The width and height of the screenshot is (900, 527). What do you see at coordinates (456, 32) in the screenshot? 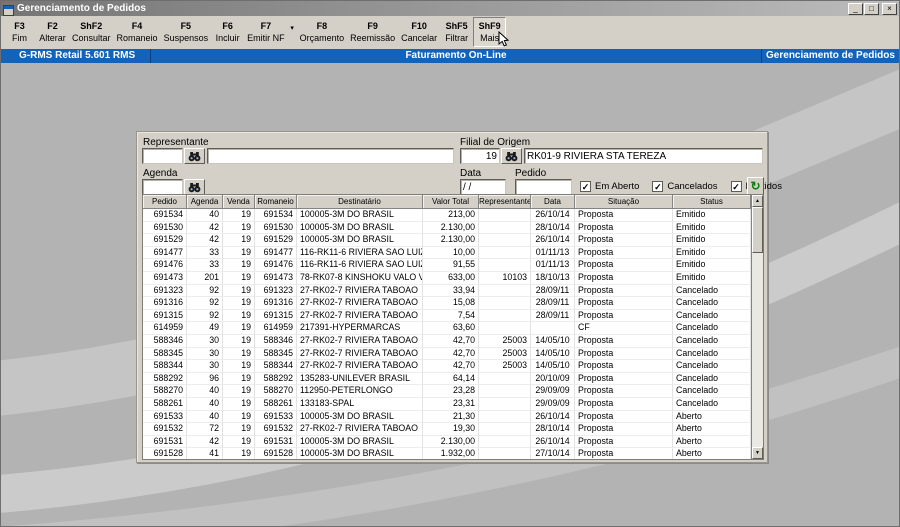
I see `toolbar-button-filtrar: ShF5 Filtrar` at bounding box center [456, 32].